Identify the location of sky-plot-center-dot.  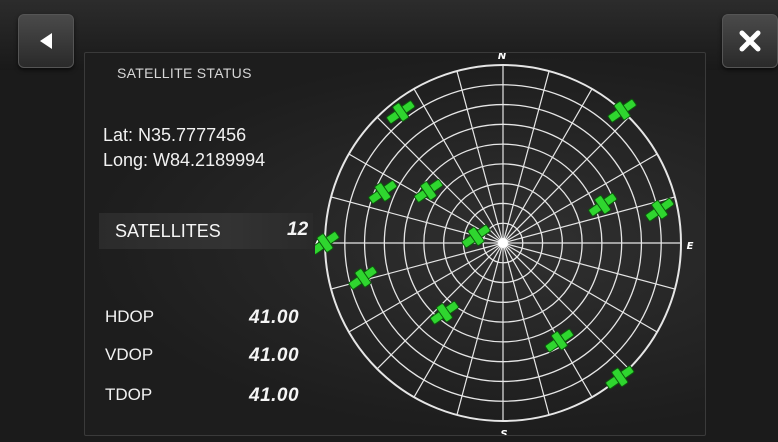
(503, 243).